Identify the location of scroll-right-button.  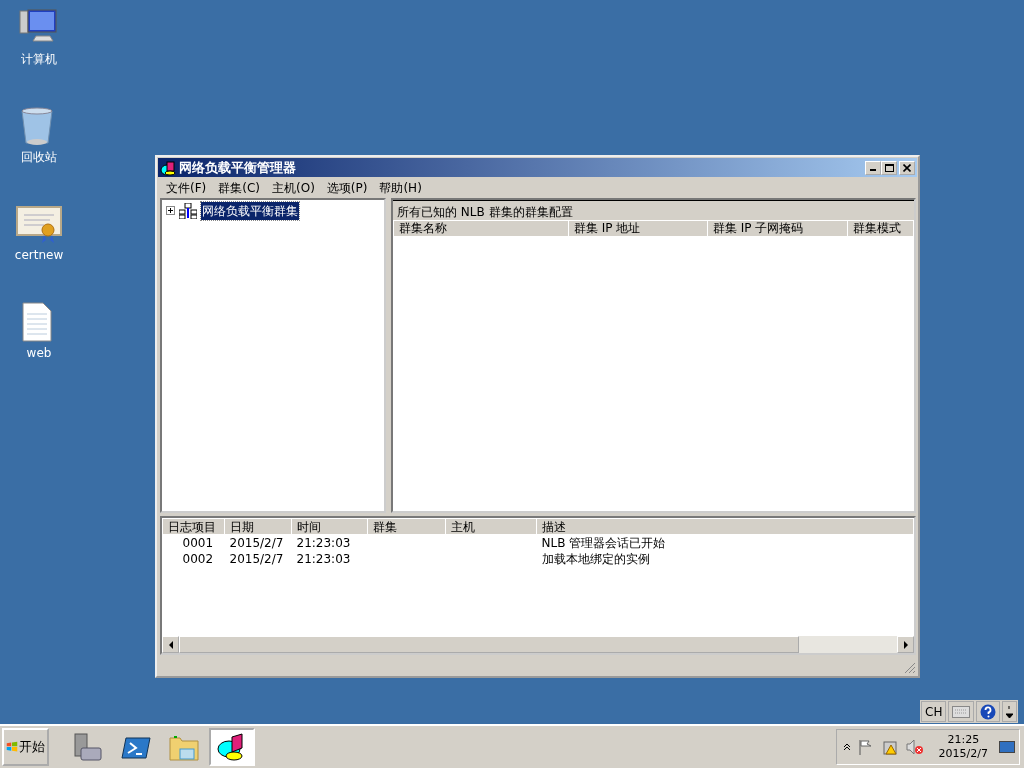
(905, 645).